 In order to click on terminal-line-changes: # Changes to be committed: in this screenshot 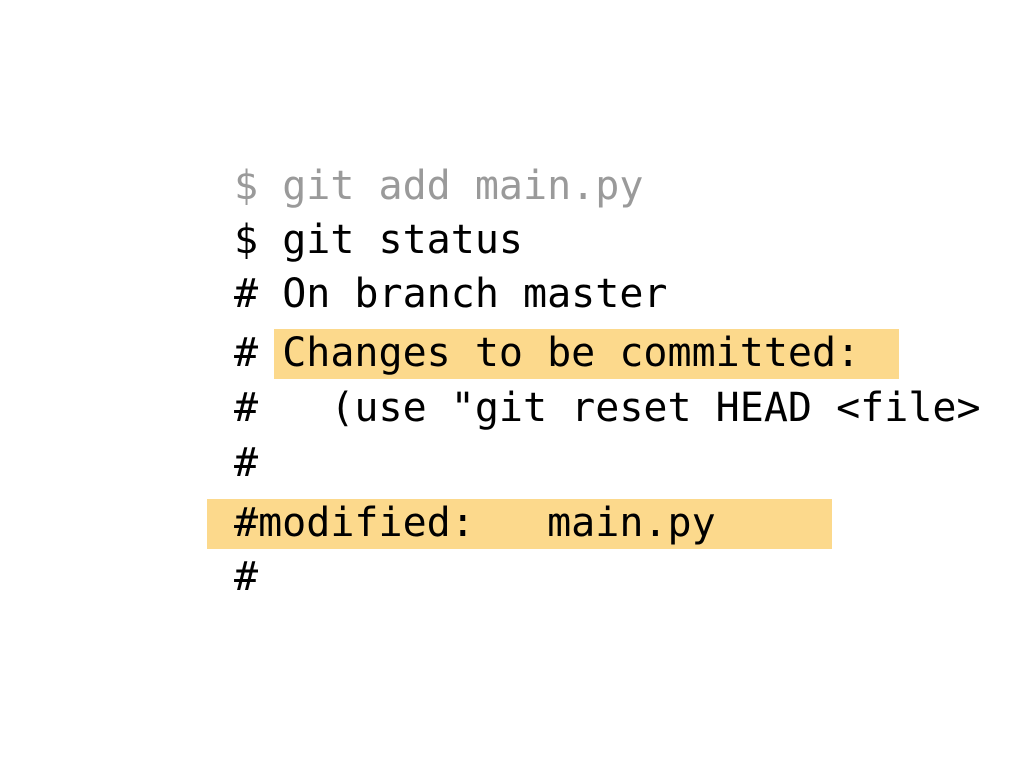, I will do `click(547, 353)`.